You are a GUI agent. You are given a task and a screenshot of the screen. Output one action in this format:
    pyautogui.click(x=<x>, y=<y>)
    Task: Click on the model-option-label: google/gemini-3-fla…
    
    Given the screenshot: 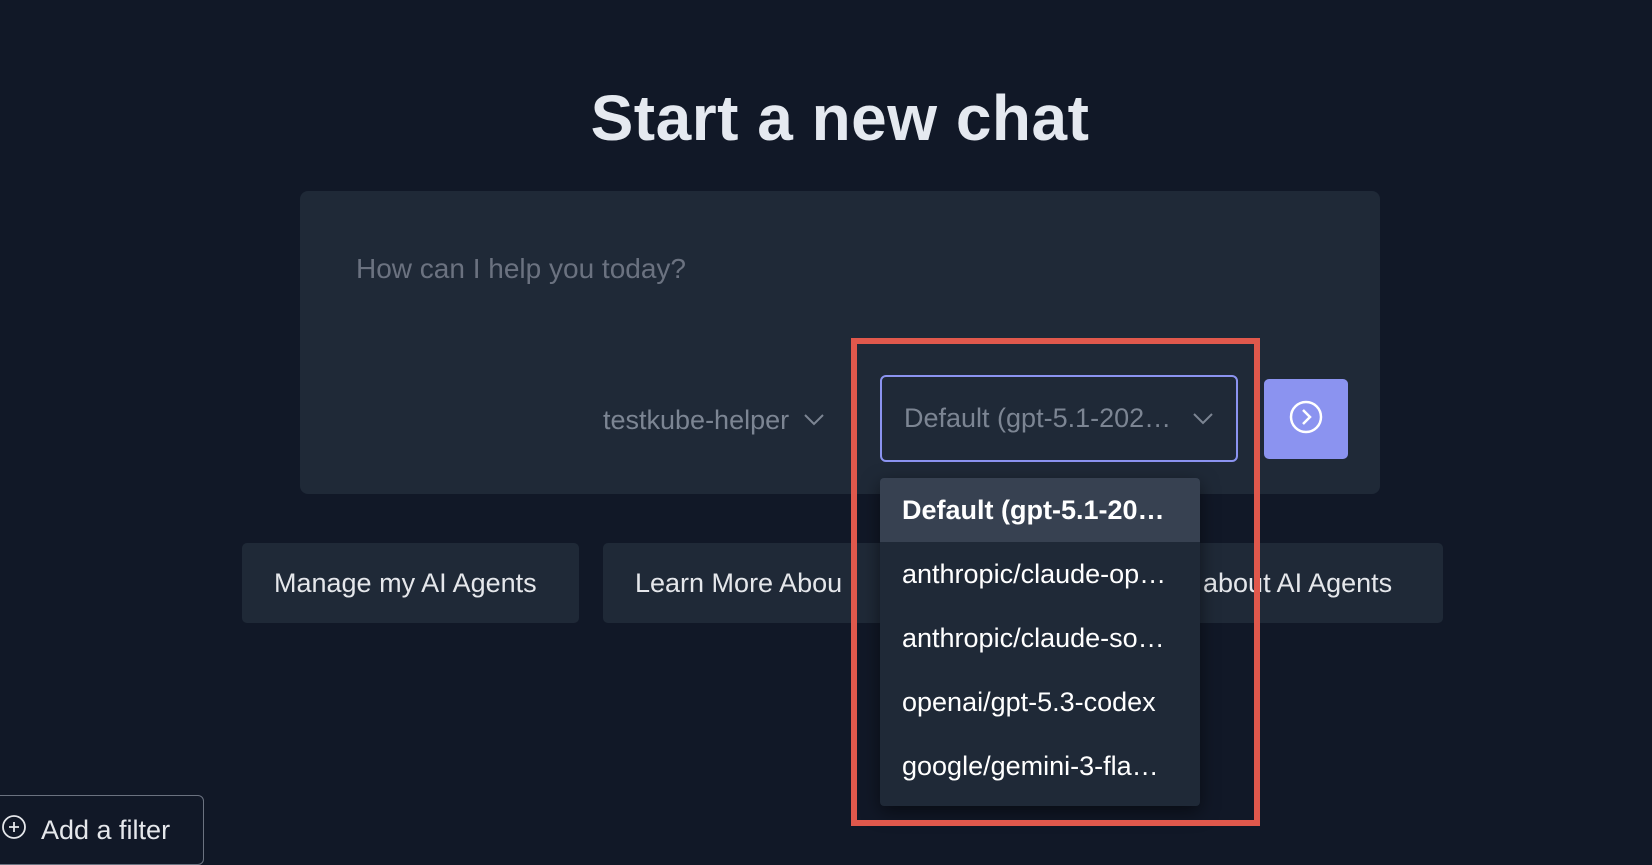 What is the action you would take?
    pyautogui.click(x=1030, y=765)
    